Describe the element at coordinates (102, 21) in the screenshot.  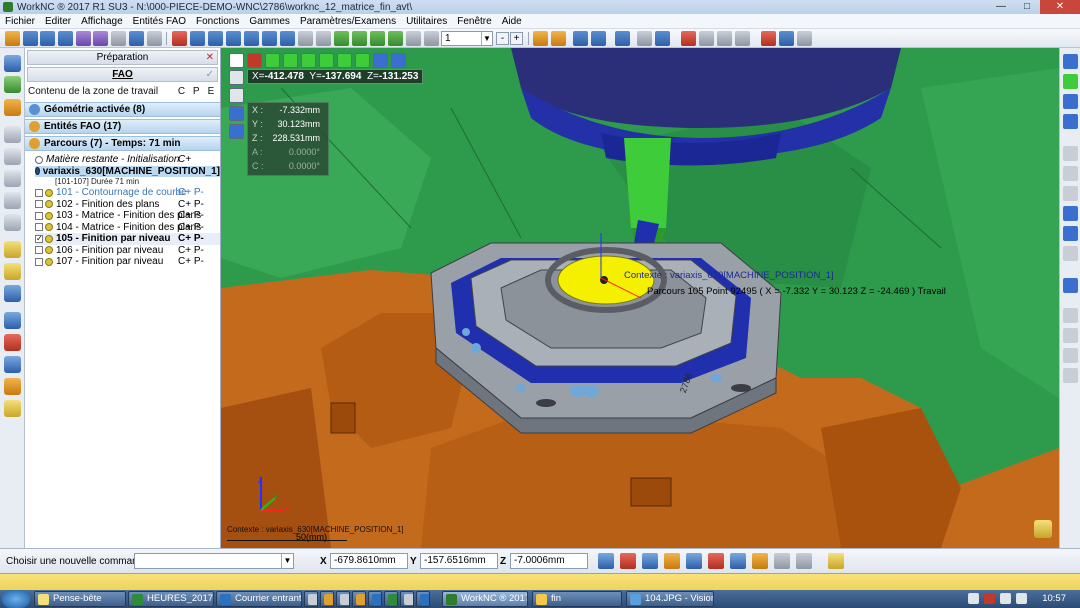
I see `menu-affichage: Affichage` at that location.